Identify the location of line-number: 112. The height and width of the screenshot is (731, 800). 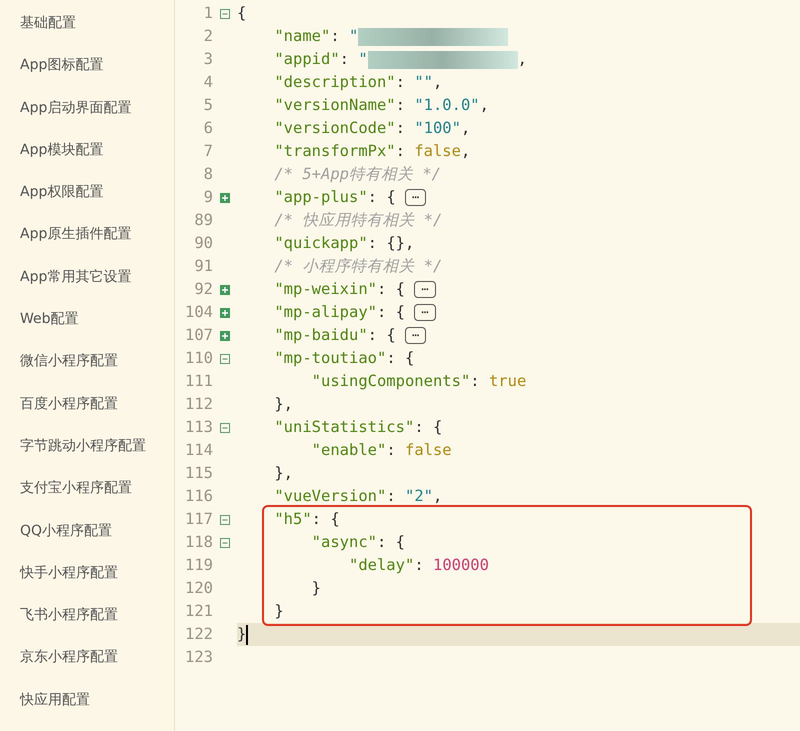
(198, 404).